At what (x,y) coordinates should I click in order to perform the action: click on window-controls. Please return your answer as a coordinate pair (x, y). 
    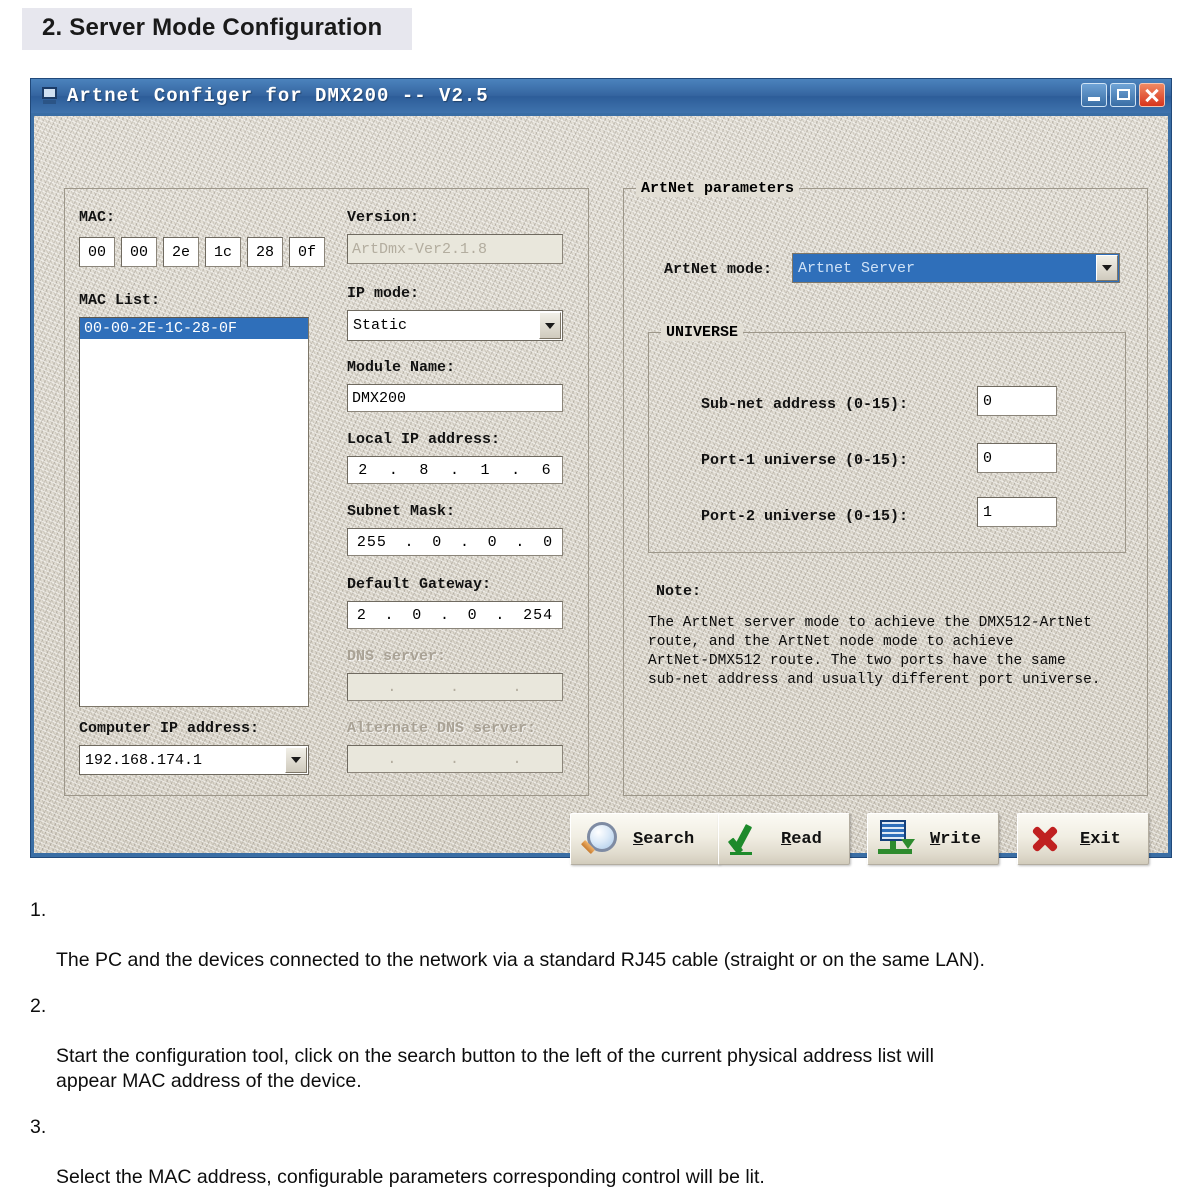
    Looking at the image, I should click on (1123, 95).